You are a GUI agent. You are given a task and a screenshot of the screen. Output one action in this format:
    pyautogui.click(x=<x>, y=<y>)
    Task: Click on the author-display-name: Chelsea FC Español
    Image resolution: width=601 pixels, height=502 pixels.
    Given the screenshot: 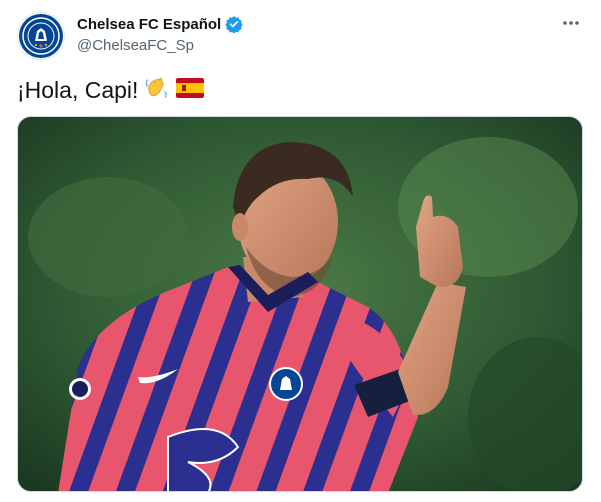 What is the action you would take?
    pyautogui.click(x=149, y=24)
    